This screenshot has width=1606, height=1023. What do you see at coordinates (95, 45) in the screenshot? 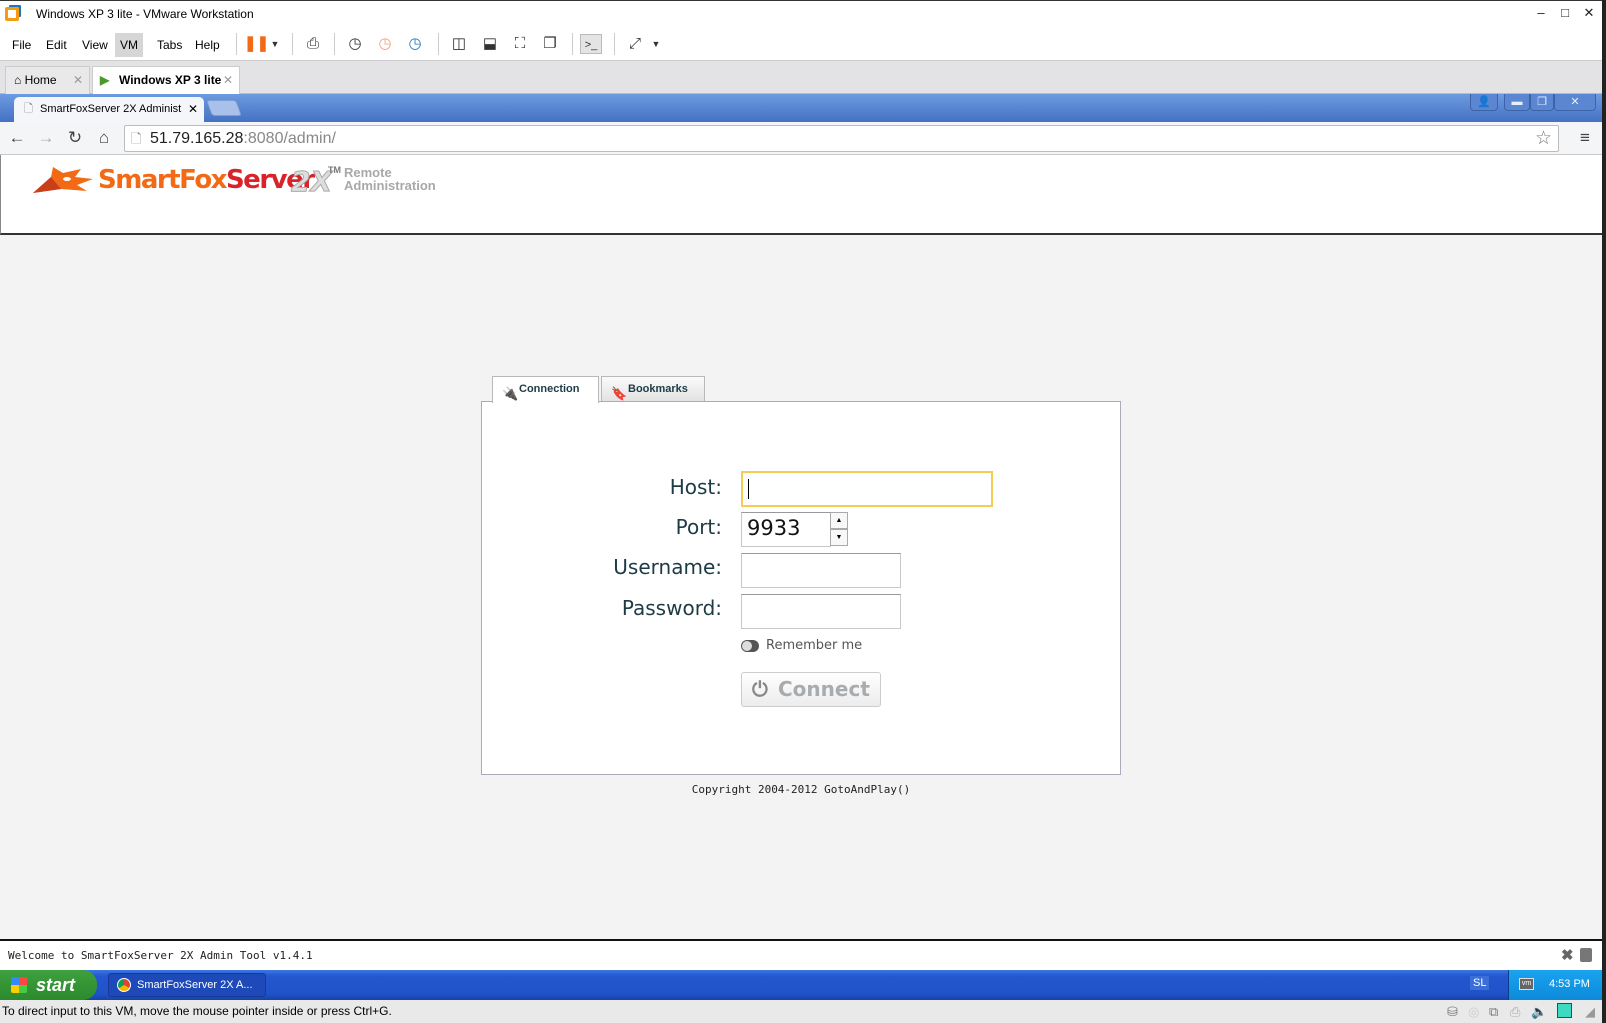
I see `menu-view: View` at bounding box center [95, 45].